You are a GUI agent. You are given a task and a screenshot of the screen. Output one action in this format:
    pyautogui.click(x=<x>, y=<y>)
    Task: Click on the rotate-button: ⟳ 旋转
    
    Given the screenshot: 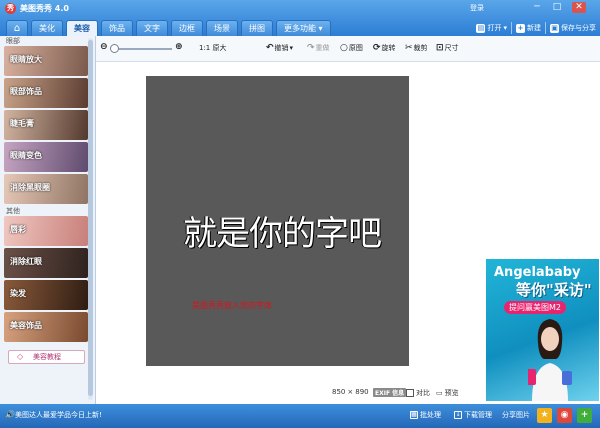 What is the action you would take?
    pyautogui.click(x=384, y=48)
    